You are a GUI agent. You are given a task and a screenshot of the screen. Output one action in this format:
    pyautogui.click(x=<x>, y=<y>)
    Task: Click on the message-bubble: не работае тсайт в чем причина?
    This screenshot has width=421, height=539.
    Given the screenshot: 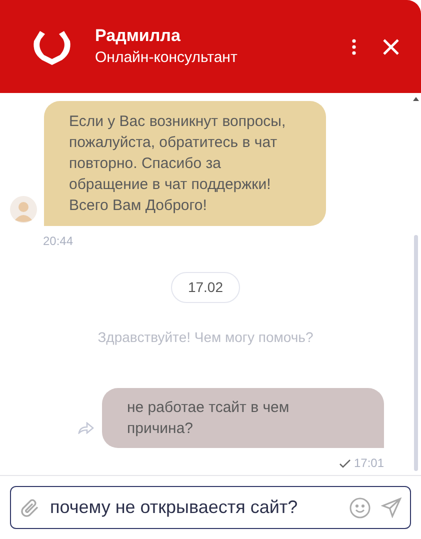 What is the action you would take?
    pyautogui.click(x=243, y=418)
    